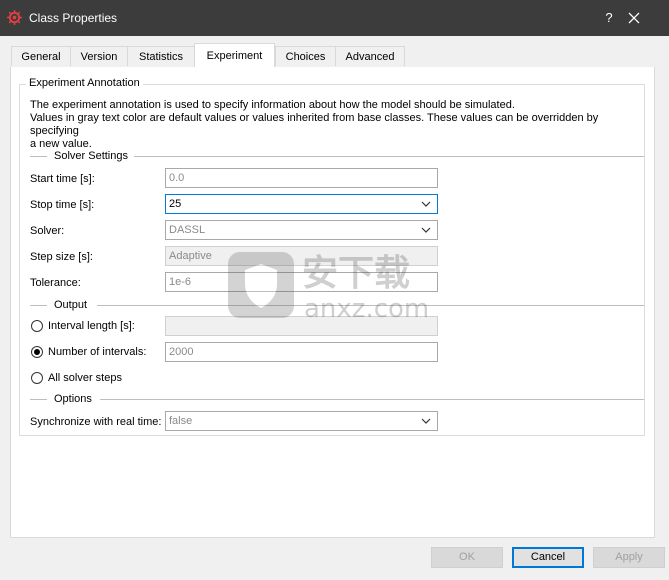 The image size is (669, 580). I want to click on interval-length-radio, so click(37, 326).